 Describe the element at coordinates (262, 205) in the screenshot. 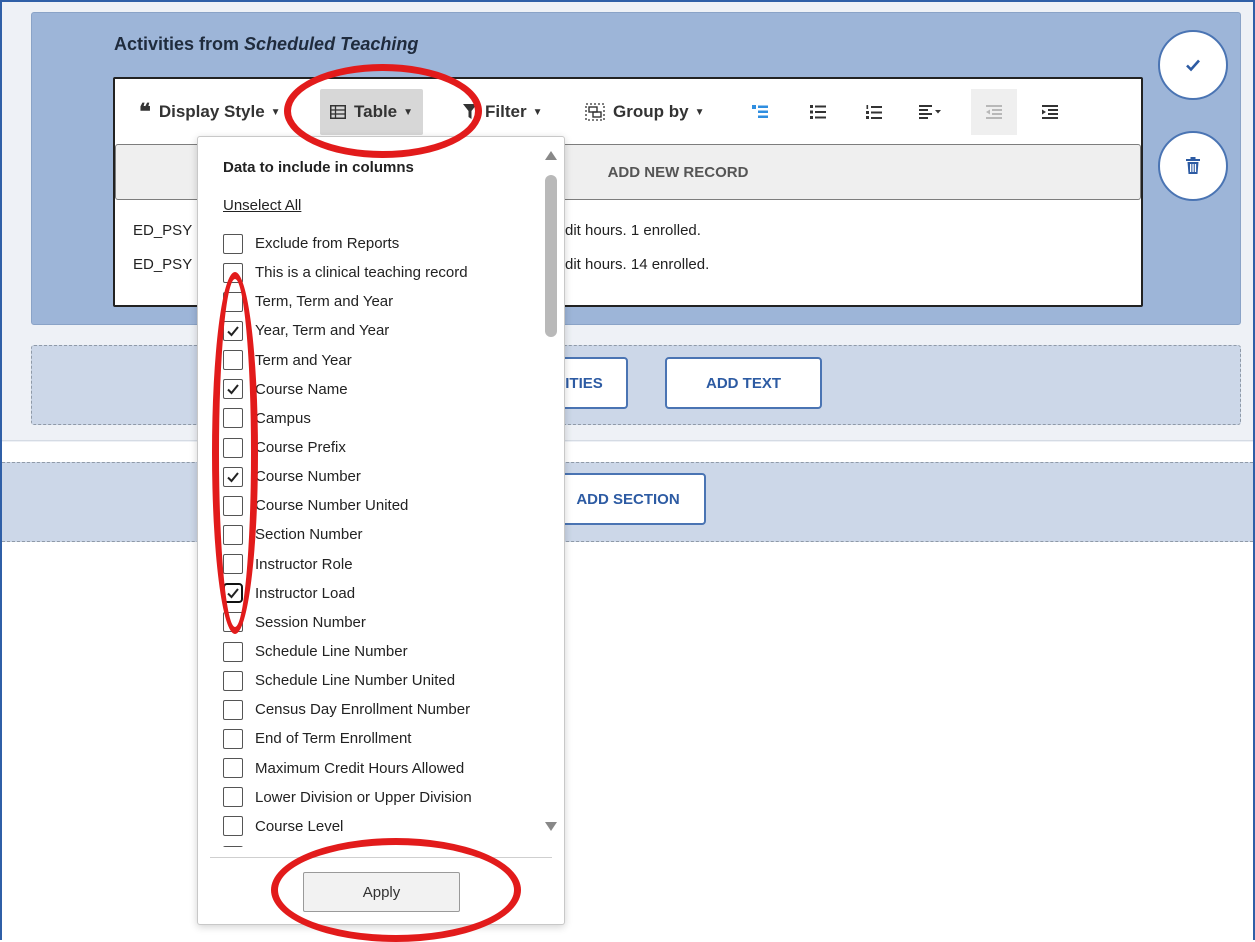

I see `unselect-all-link: Unselect All` at that location.